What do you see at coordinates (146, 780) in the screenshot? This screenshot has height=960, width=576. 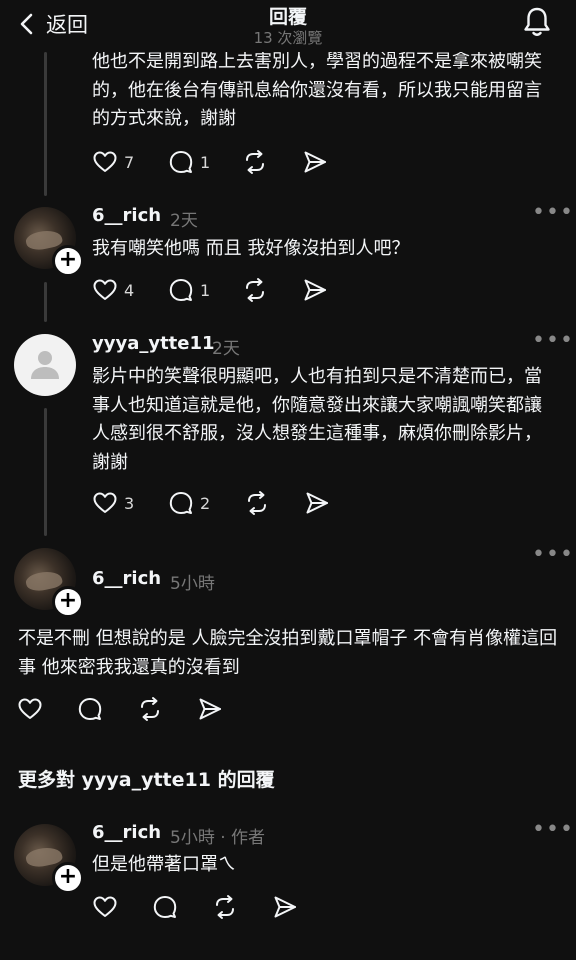 I see `more-replies-heading: 更多對 yyya_ytte11 的回覆` at bounding box center [146, 780].